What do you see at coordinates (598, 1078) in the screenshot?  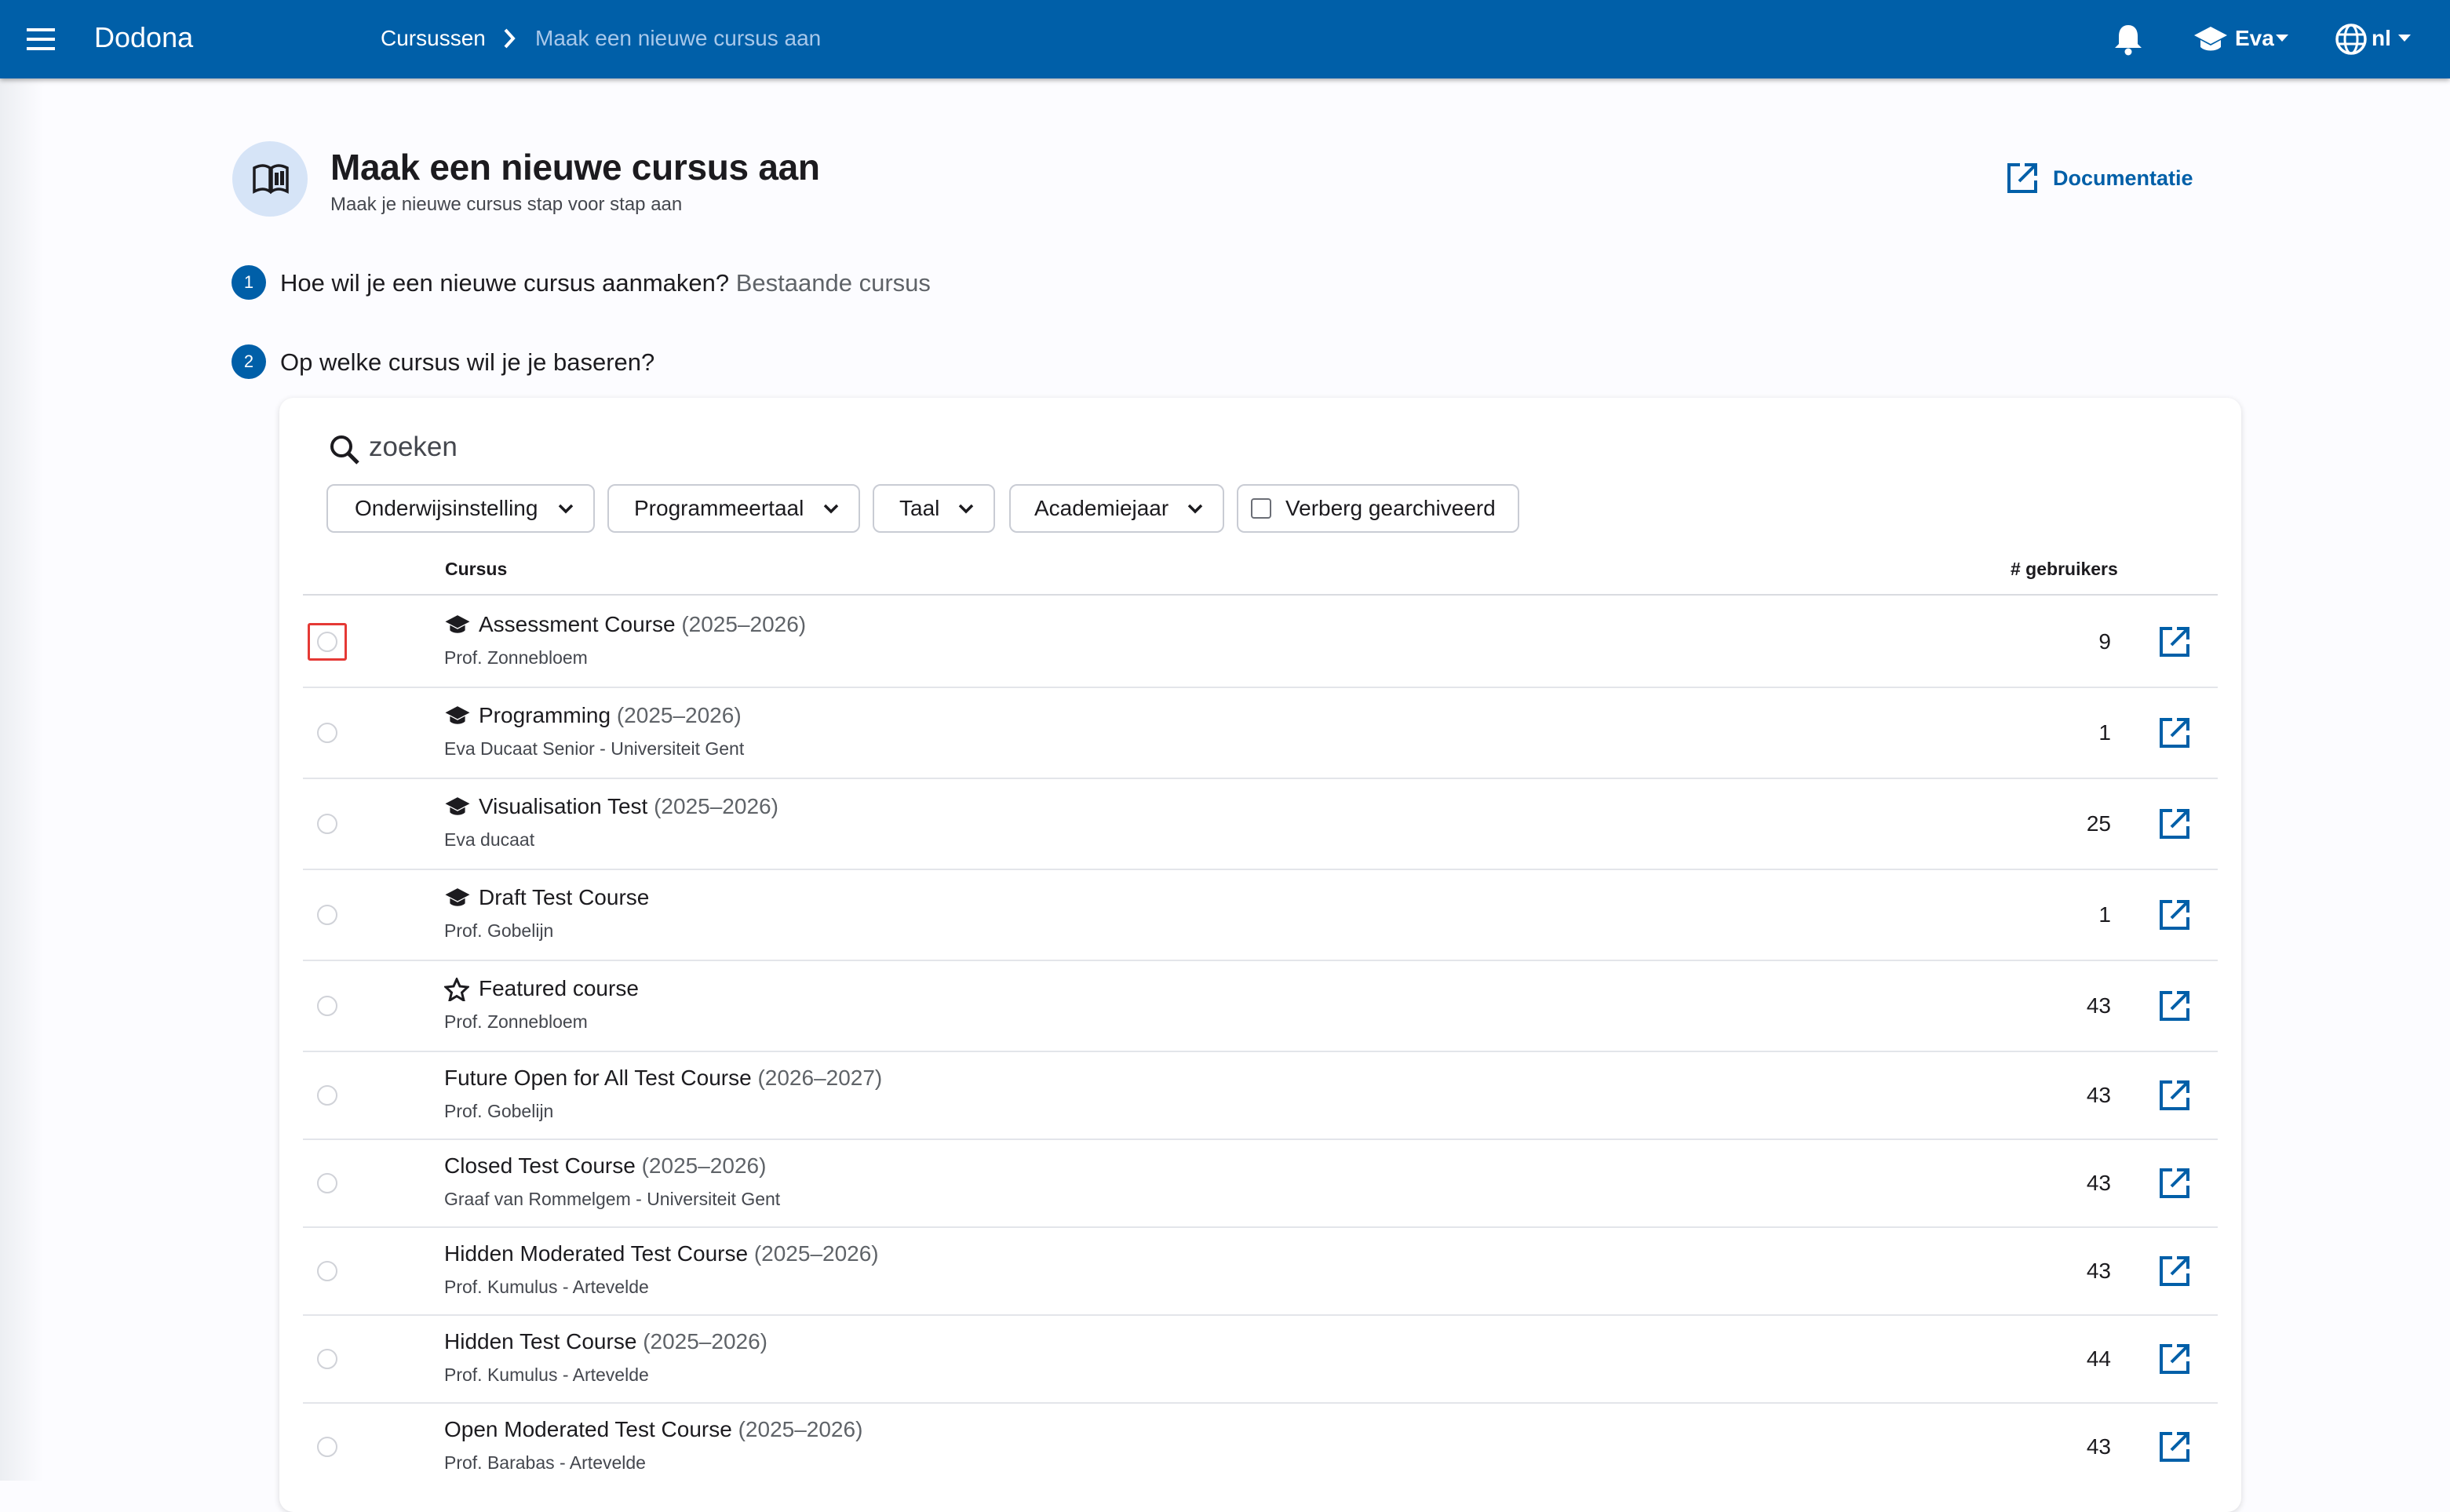 I see `course-title: Future Open for All Test Course` at bounding box center [598, 1078].